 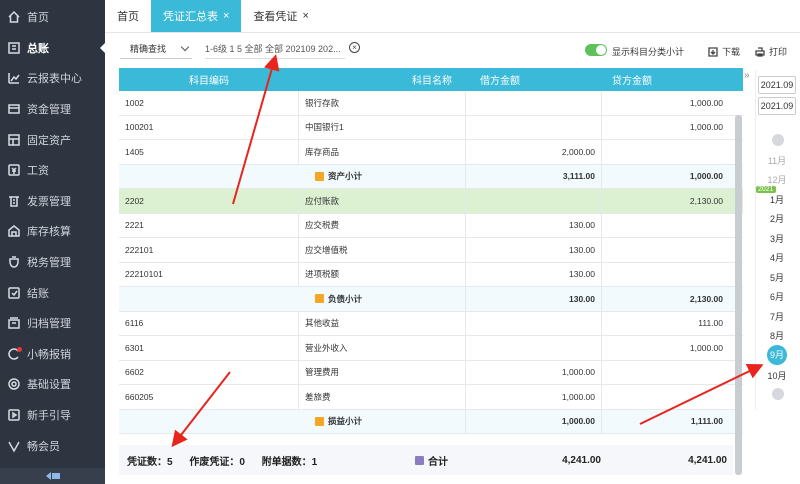 I want to click on account-code-cell: 1405, so click(x=209, y=152).